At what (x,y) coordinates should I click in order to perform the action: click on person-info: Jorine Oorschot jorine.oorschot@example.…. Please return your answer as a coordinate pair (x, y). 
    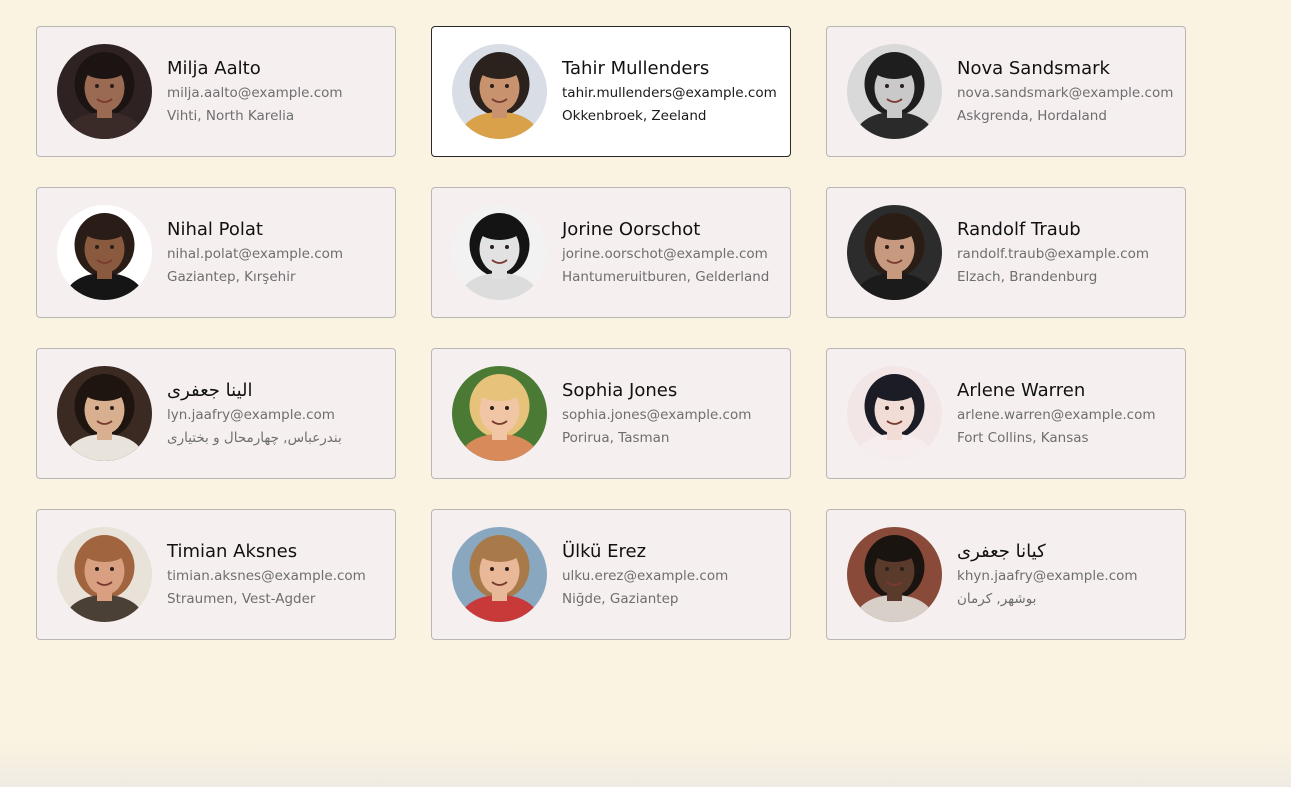
    Looking at the image, I should click on (665, 253).